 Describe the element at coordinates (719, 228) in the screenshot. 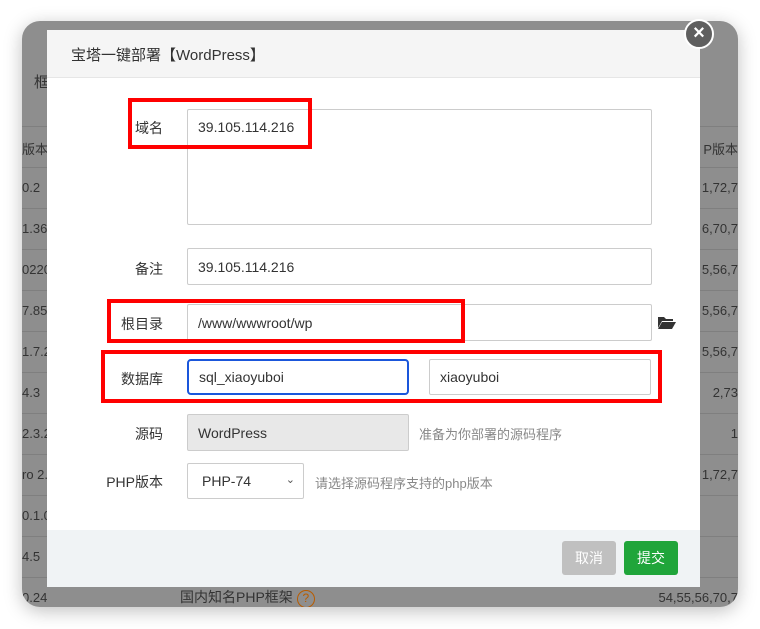

I see `bg-cell-right: 6,70,7` at that location.